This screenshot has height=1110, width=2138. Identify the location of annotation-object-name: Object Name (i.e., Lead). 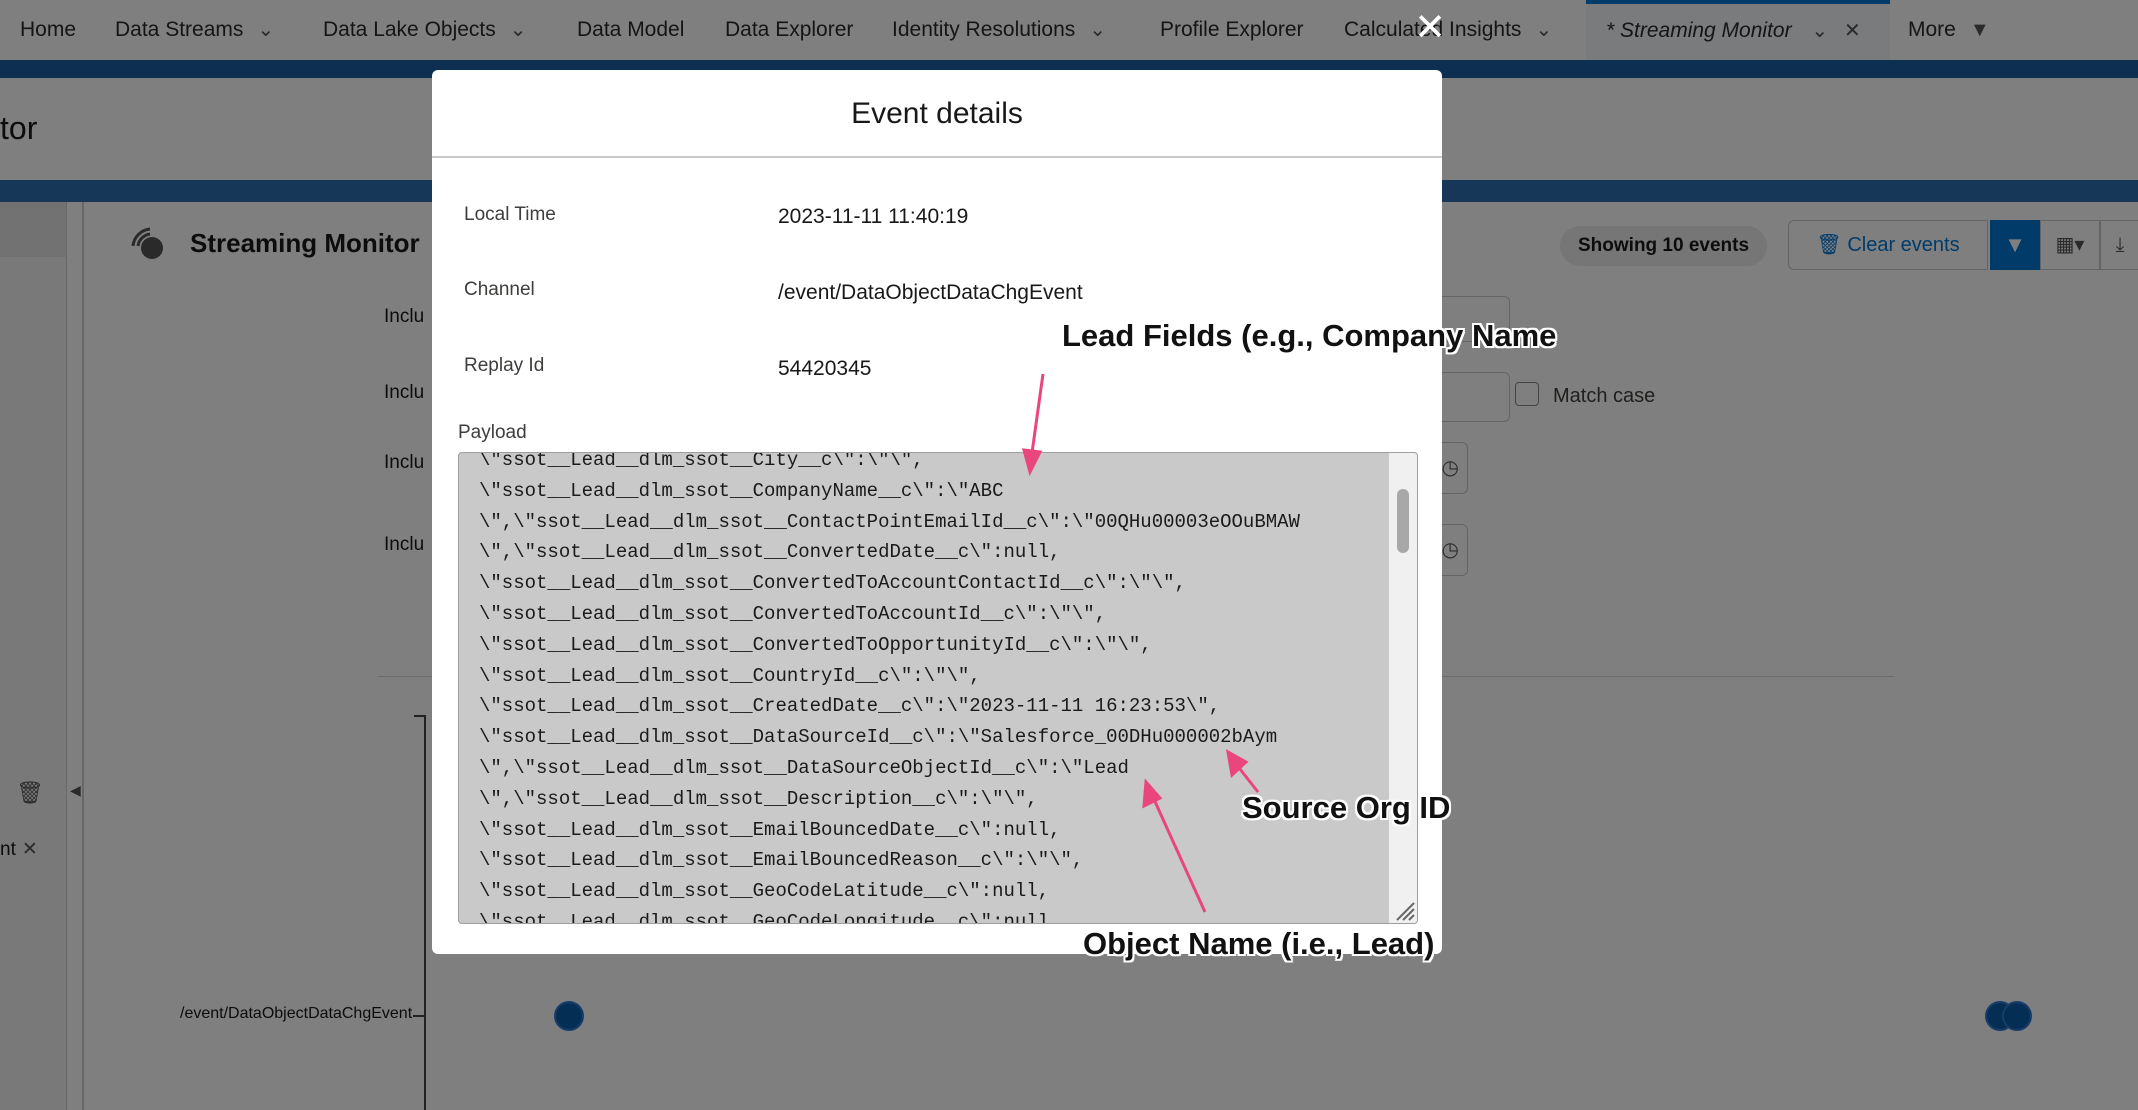
(1259, 943).